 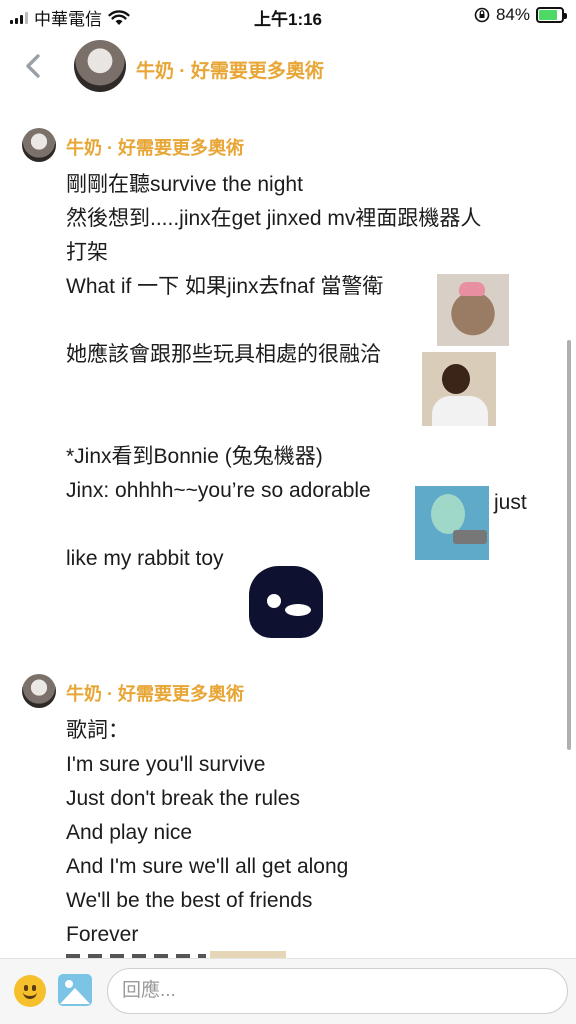 I want to click on message-line: Forever, so click(x=102, y=934).